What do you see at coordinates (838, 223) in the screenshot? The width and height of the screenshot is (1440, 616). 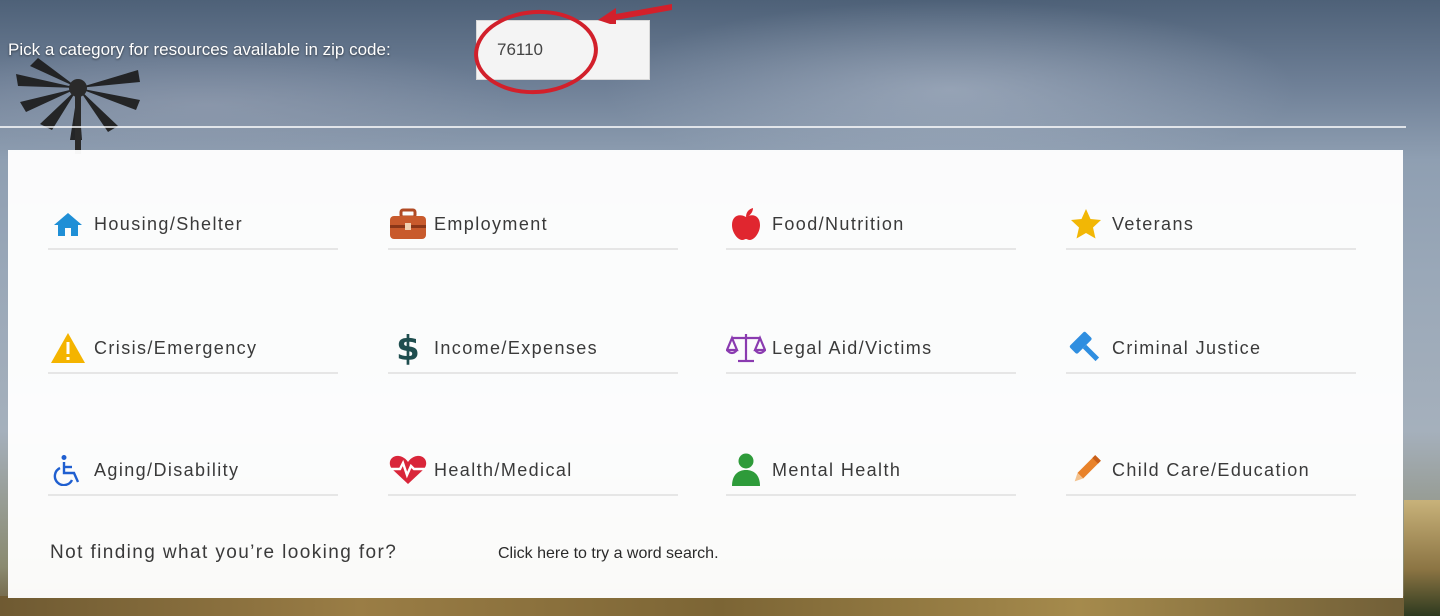 I see `category-label: Food/Nutrition` at bounding box center [838, 223].